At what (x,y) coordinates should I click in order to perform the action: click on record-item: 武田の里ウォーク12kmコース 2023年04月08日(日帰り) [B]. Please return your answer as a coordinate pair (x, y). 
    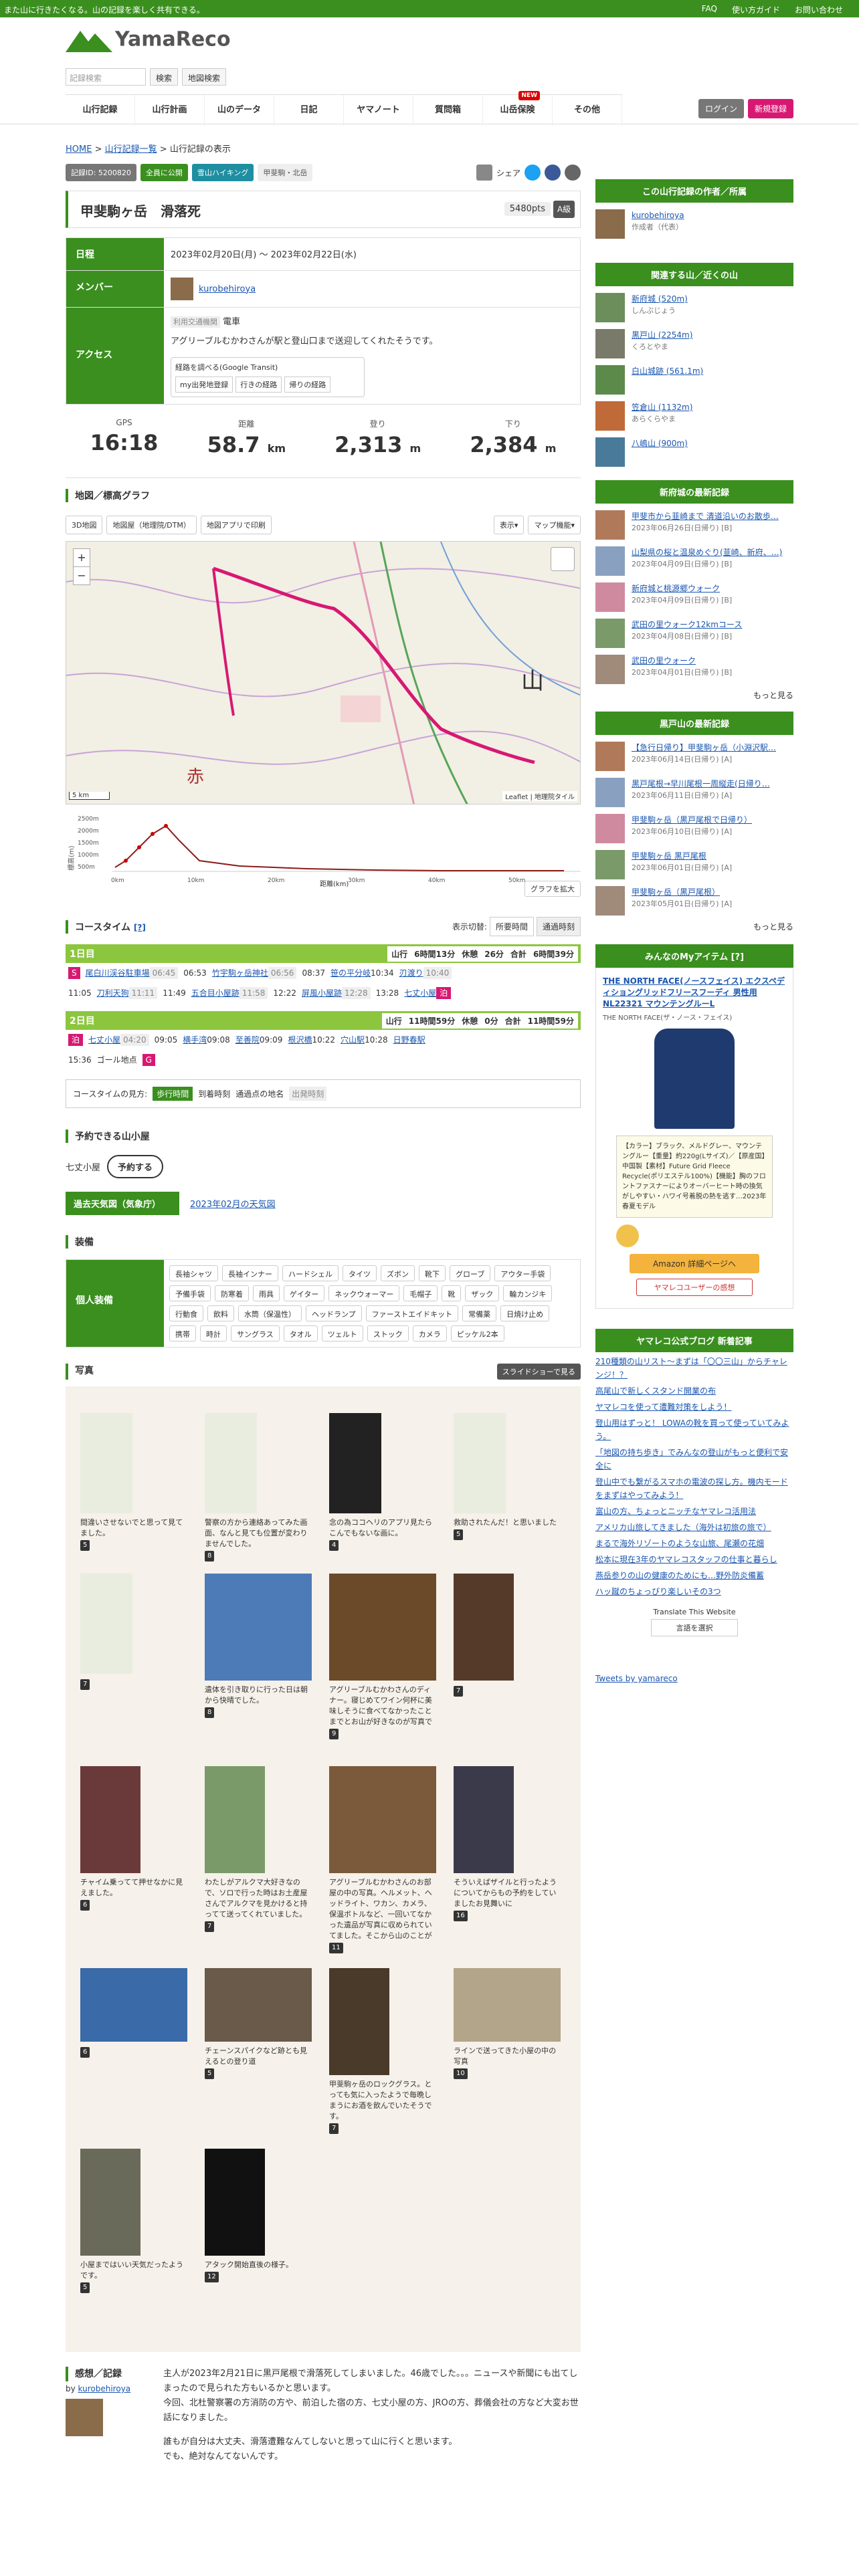
    Looking at the image, I should click on (694, 634).